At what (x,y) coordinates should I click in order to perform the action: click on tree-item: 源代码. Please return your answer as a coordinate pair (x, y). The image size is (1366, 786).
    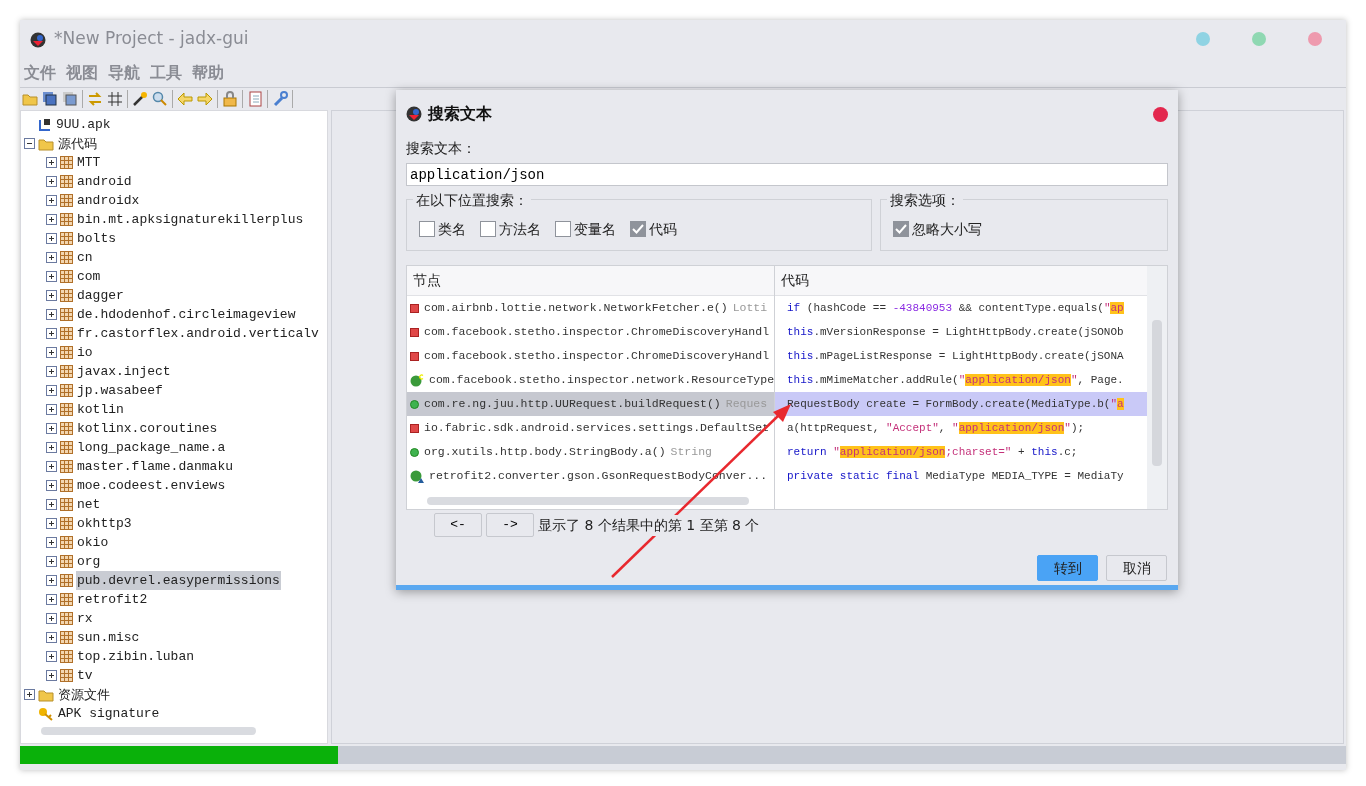
    Looking at the image, I should click on (77, 143).